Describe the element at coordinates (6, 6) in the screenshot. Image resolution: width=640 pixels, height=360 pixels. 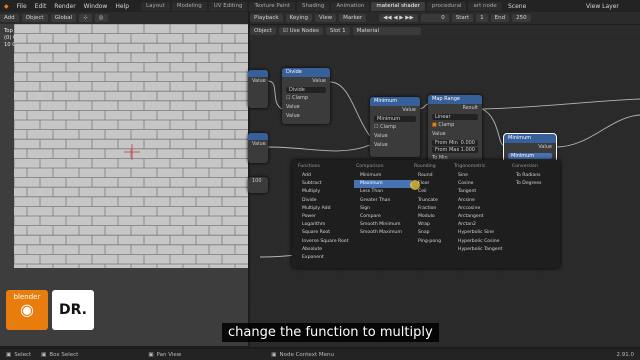
I see `blender-menu-icon: ◆` at that location.